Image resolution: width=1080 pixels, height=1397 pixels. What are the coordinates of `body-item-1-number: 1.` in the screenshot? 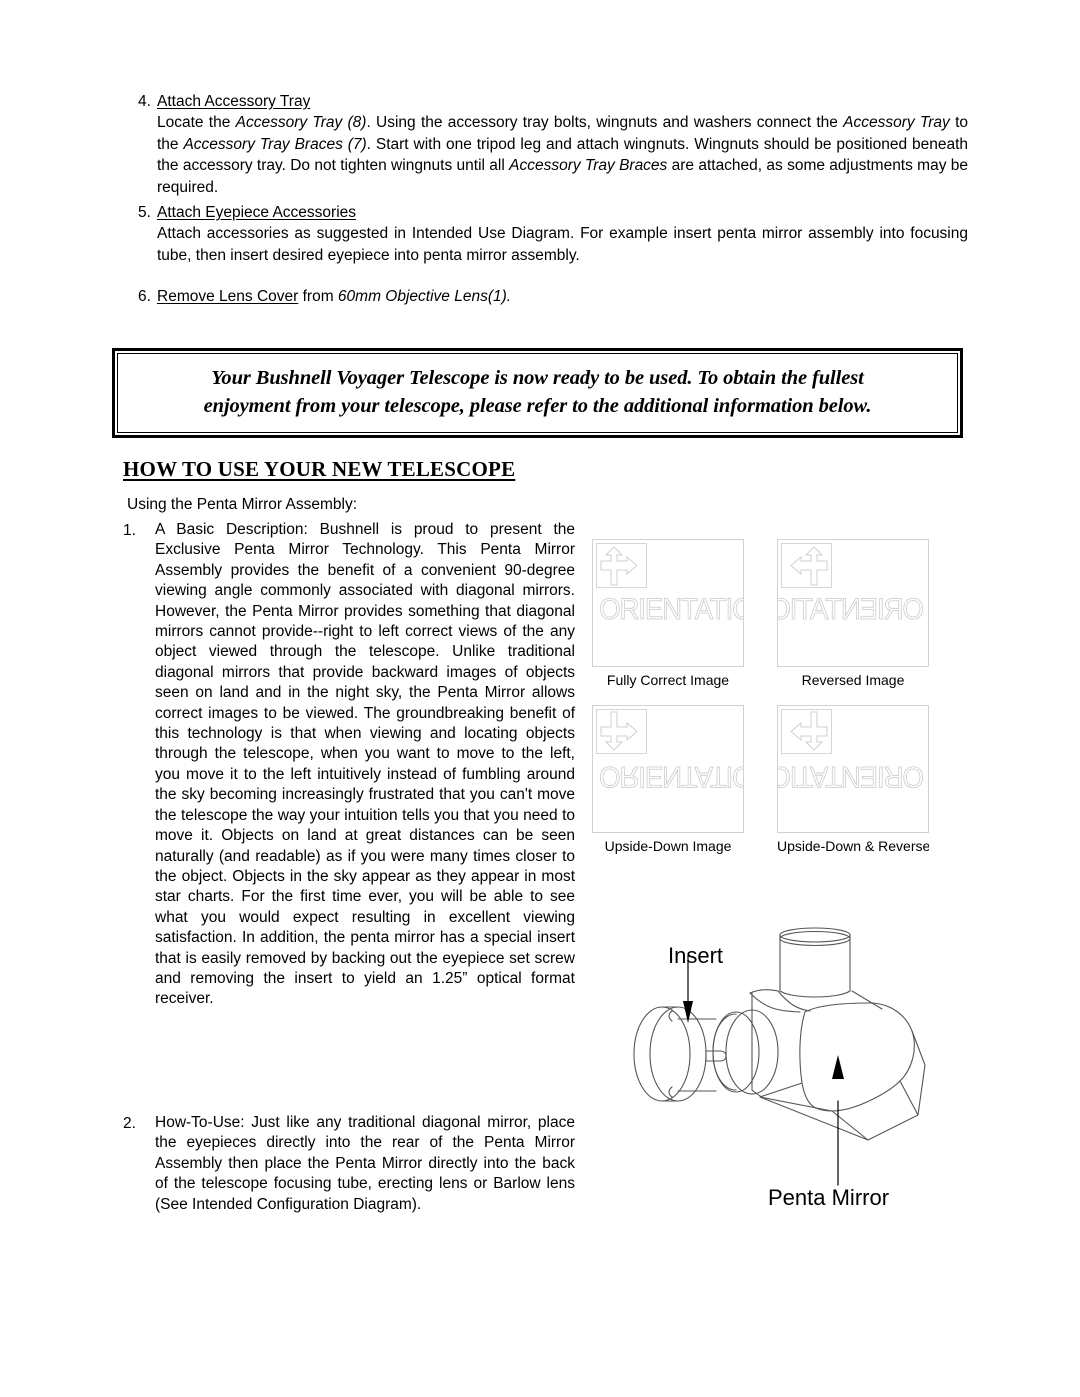 It's located at (129, 530).